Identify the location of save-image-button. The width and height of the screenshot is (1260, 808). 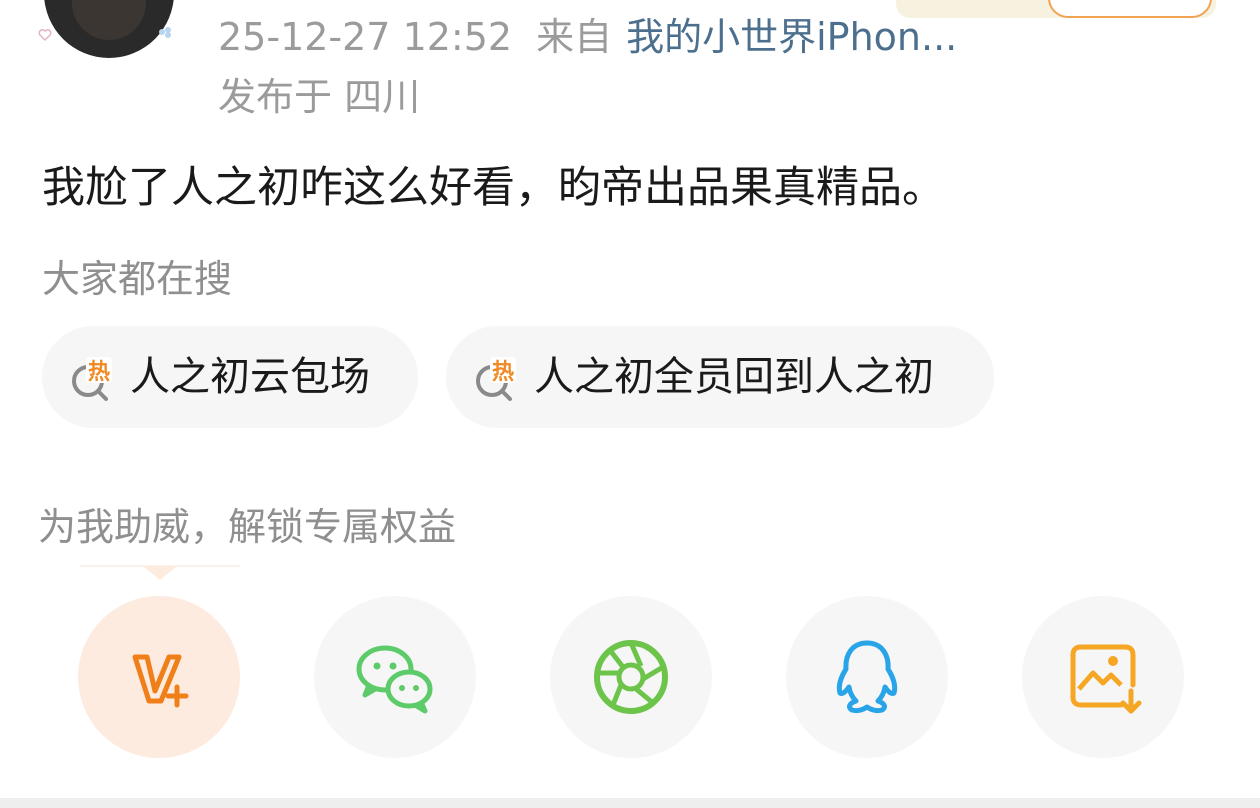
(1103, 677).